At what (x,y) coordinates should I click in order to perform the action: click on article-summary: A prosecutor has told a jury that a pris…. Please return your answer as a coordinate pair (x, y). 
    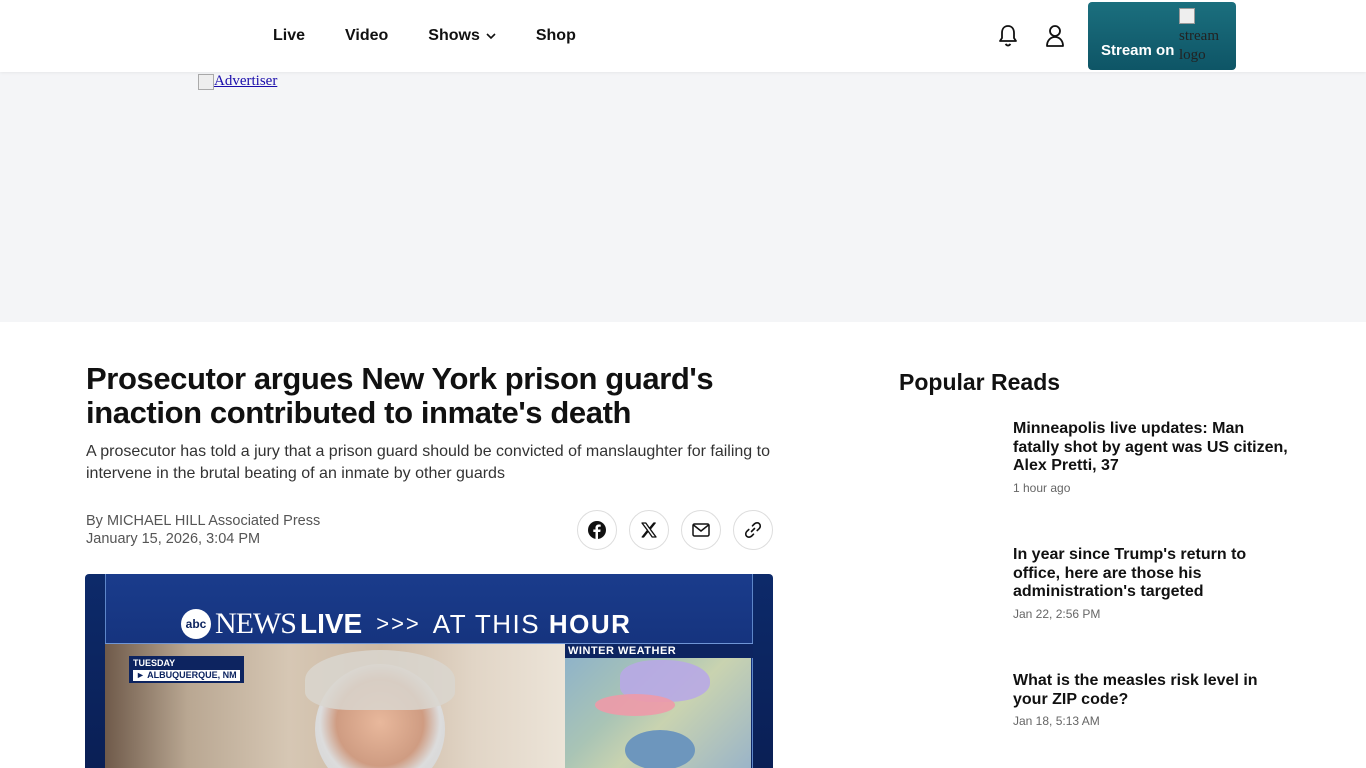
    Looking at the image, I should click on (428, 462).